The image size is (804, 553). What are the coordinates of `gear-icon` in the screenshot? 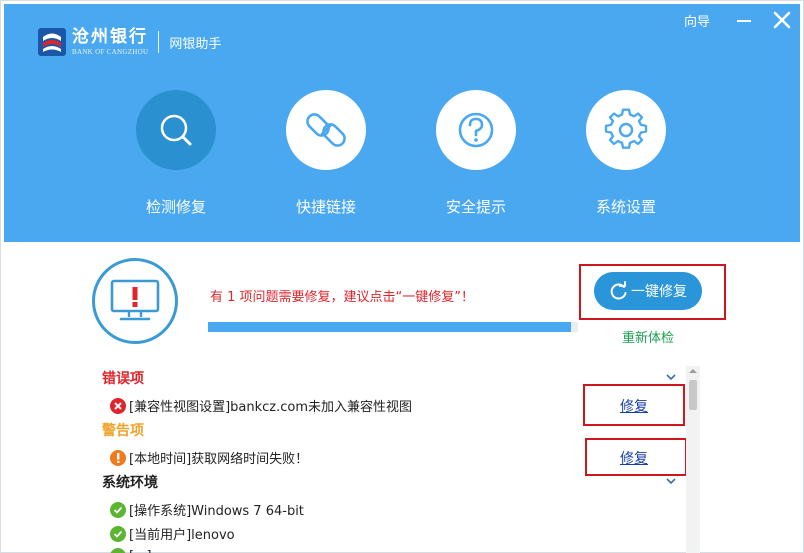 It's located at (626, 128).